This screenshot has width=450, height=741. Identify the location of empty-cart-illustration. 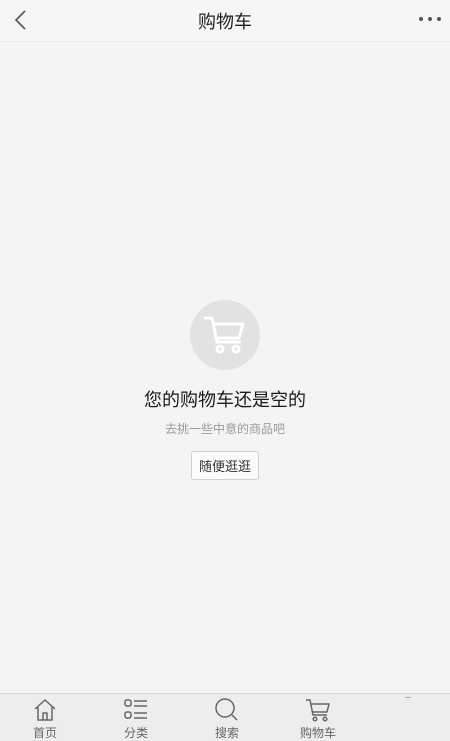
(225, 335).